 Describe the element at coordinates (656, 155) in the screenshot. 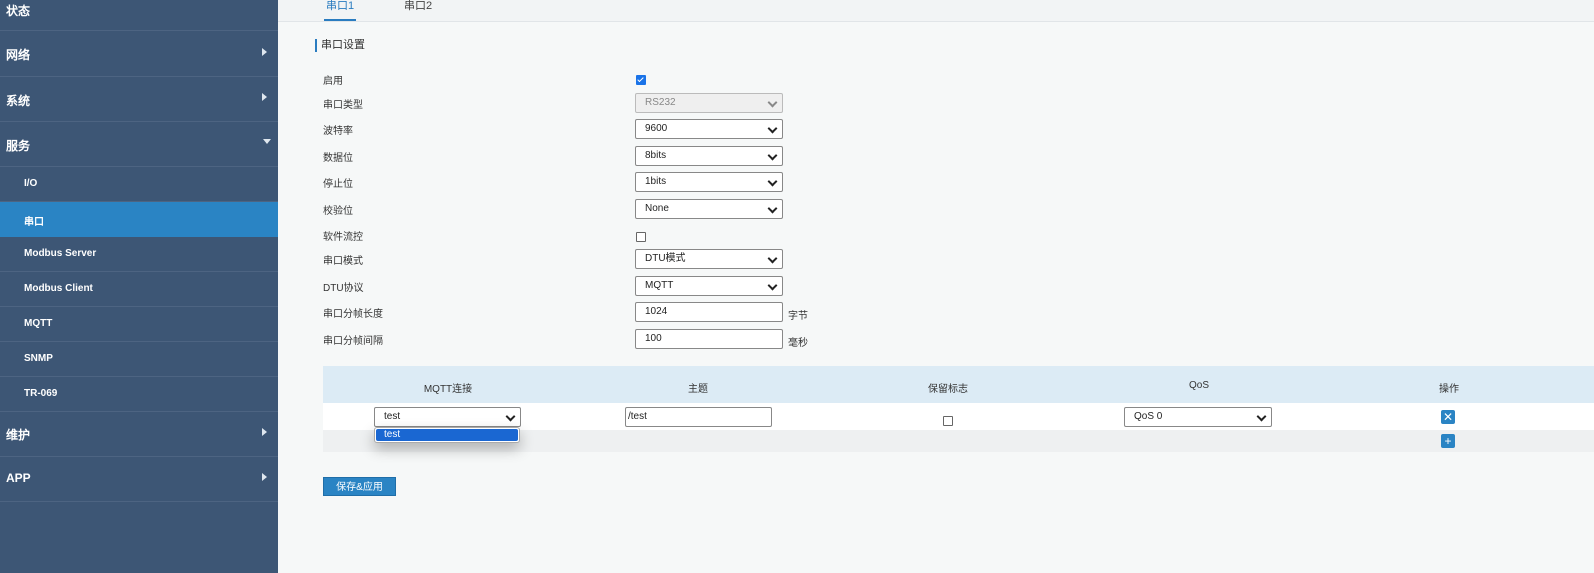

I see `data-bits-value: 8bits` at that location.